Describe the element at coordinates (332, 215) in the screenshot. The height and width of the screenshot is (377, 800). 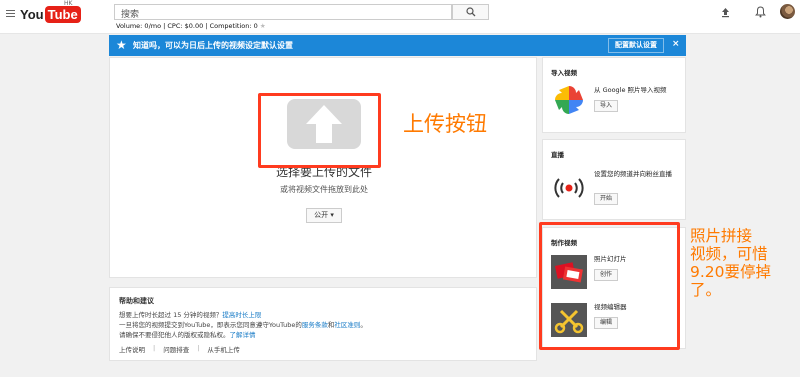
I see `chevron-down-icon: ▾` at that location.